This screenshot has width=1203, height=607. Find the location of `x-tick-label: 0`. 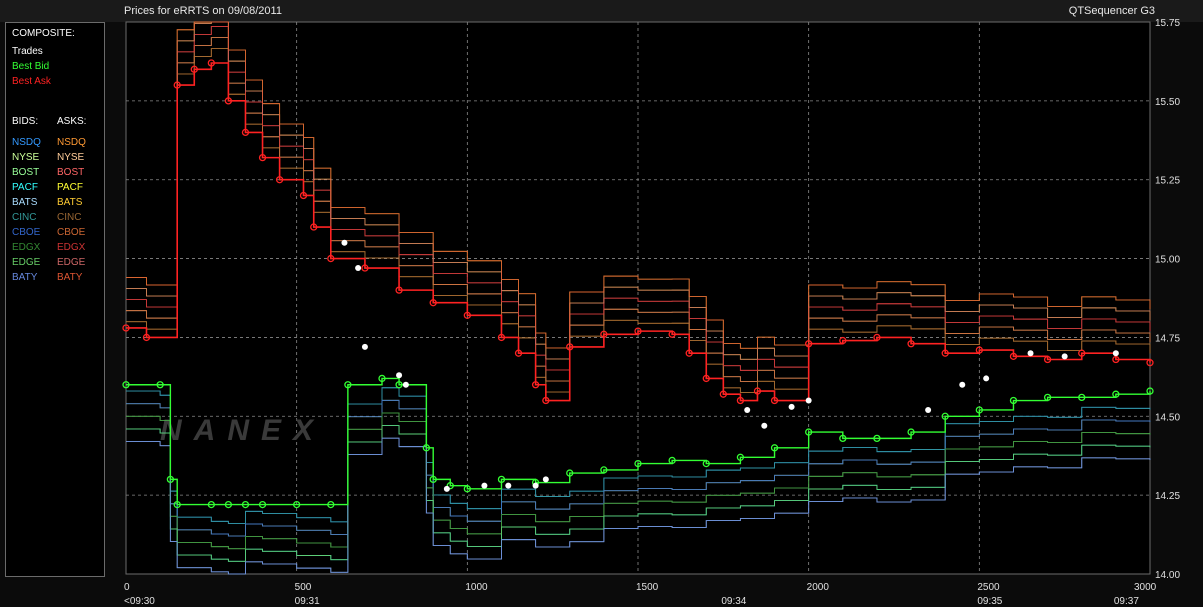

x-tick-label: 0 is located at coordinates (127, 587).